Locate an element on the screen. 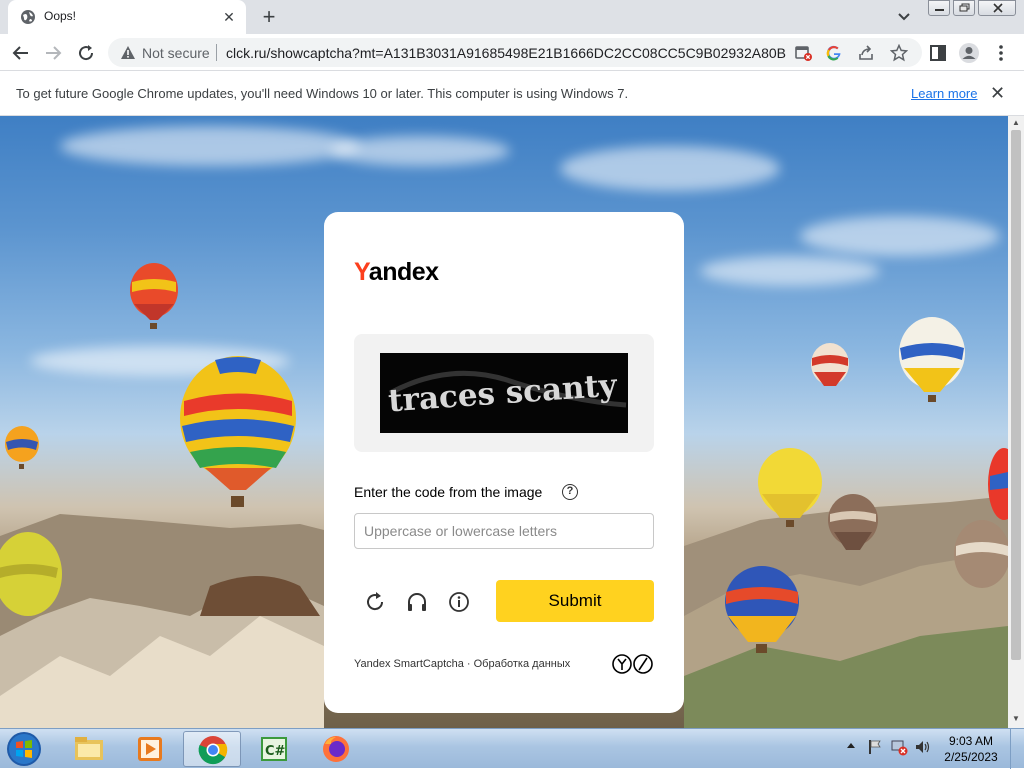  tab-search-chevron-icon is located at coordinates (904, 17).